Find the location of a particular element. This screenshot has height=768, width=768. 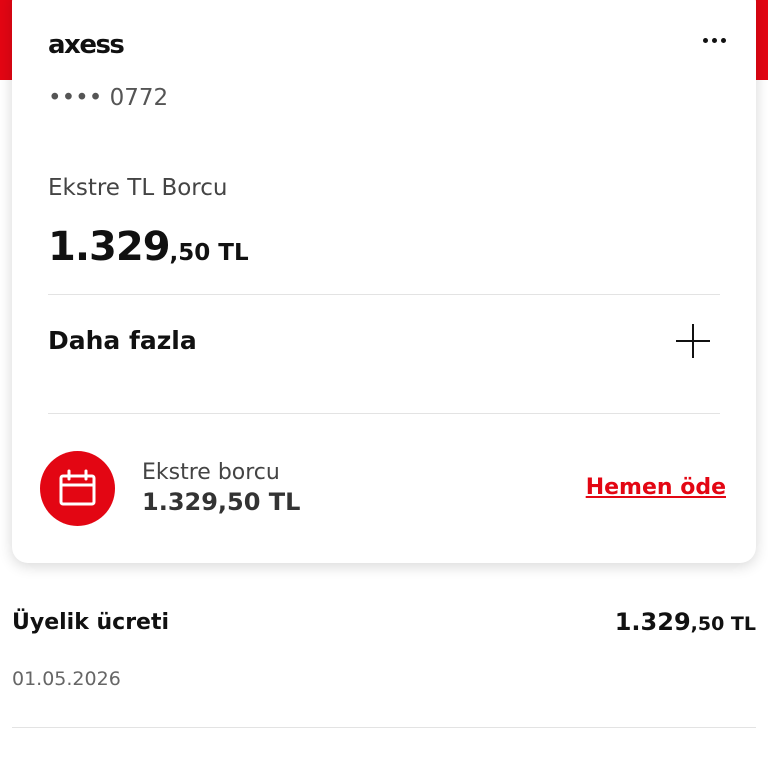

payment-amount: 1.329,50 TL is located at coordinates (221, 502).